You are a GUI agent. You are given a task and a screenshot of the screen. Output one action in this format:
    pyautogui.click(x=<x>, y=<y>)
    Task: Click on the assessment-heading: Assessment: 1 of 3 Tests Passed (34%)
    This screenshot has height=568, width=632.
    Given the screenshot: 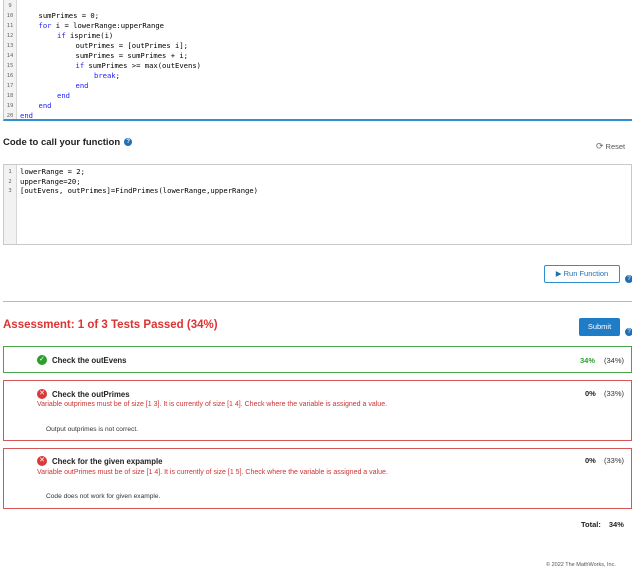 What is the action you would take?
    pyautogui.click(x=110, y=325)
    